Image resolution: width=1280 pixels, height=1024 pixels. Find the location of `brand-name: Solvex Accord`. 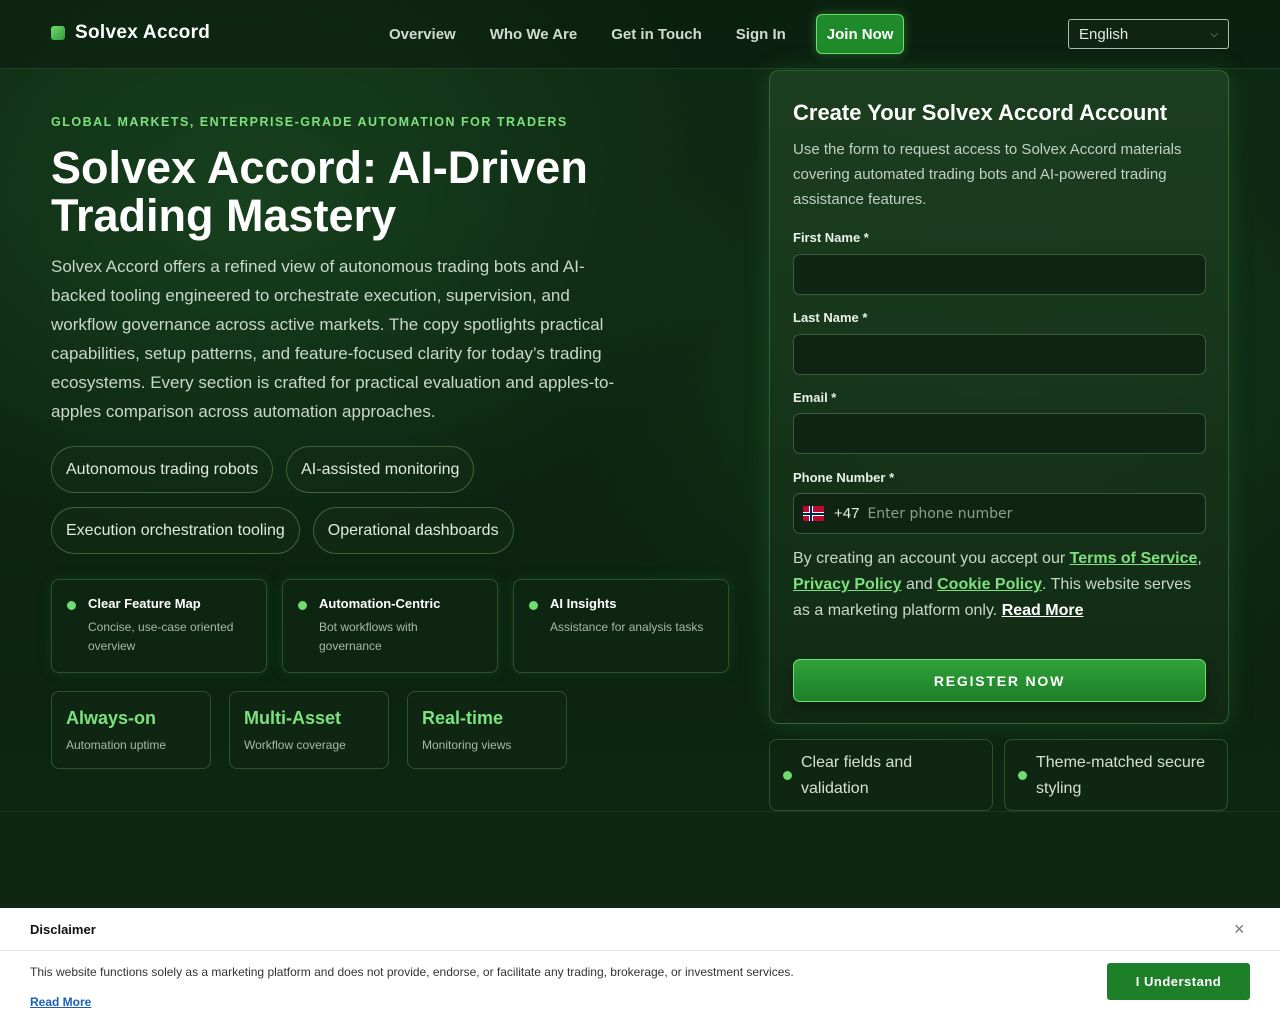

brand-name: Solvex Accord is located at coordinates (143, 32).